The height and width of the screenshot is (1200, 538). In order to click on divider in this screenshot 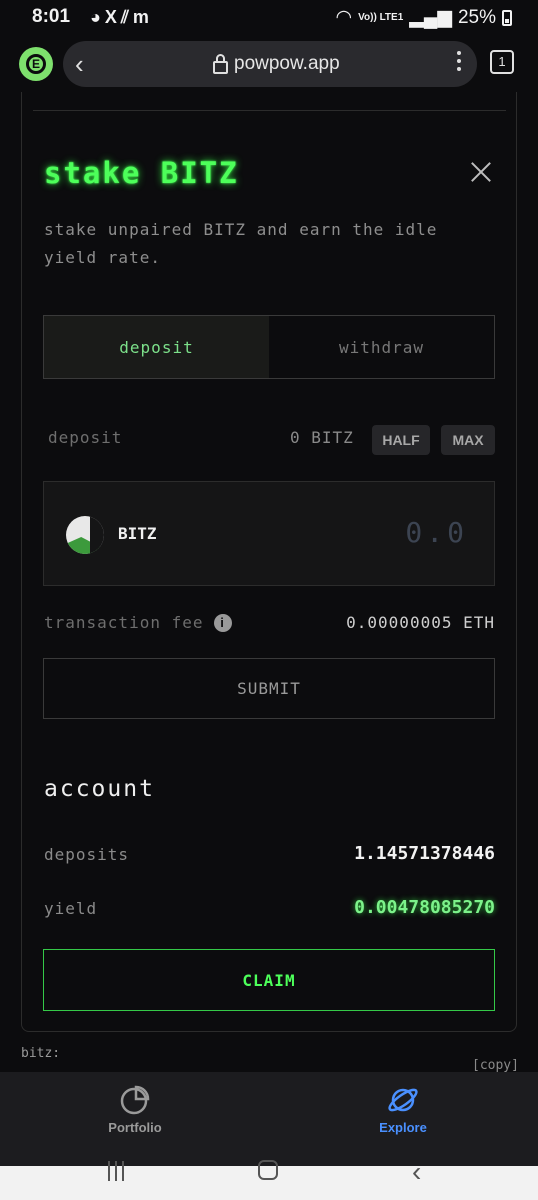, I will do `click(269, 110)`.